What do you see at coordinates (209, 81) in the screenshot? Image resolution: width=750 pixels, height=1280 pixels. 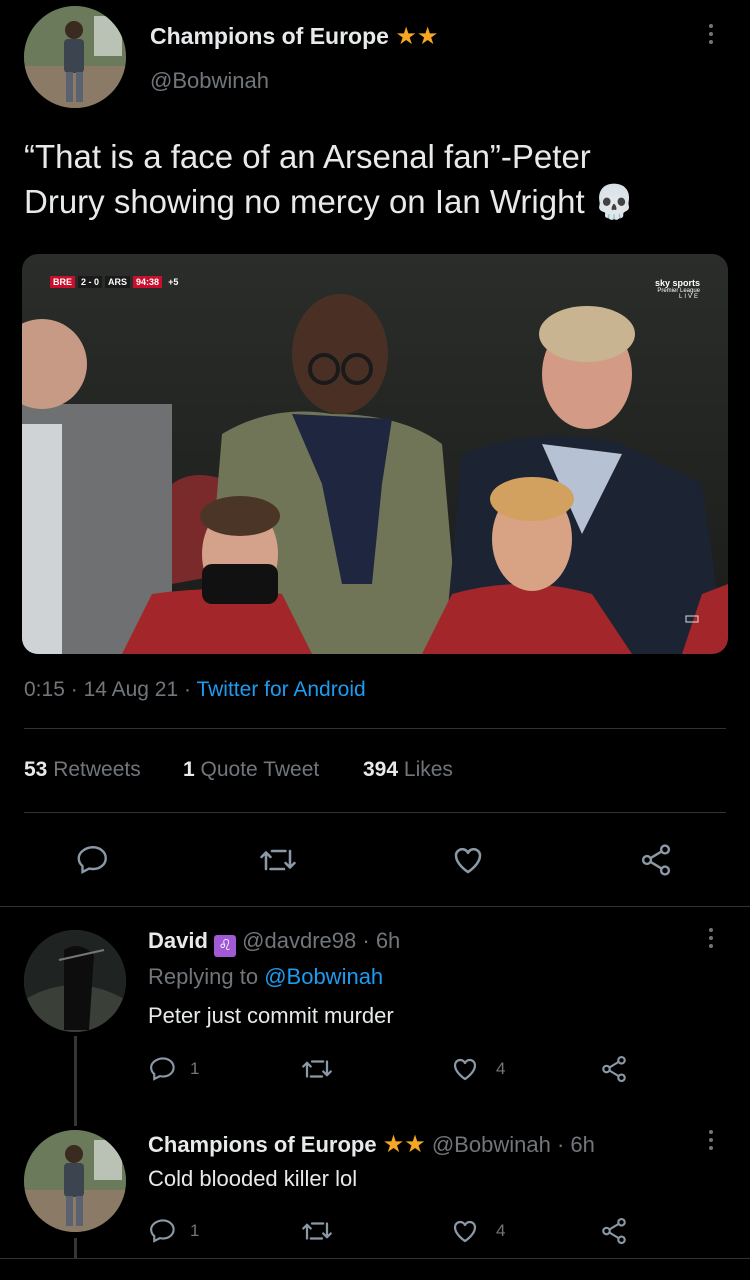 I see `author-handle: @Bobwinah` at bounding box center [209, 81].